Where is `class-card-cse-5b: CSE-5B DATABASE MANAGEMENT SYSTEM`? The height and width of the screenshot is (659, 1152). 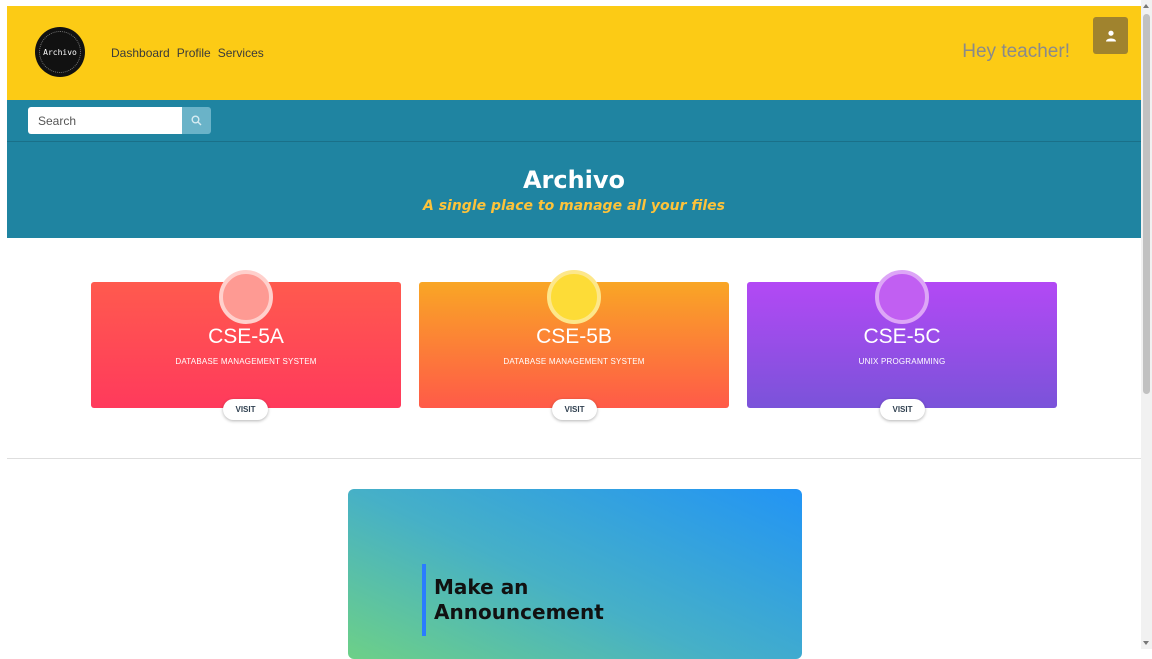 class-card-cse-5b: CSE-5B DATABASE MANAGEMENT SYSTEM is located at coordinates (574, 339).